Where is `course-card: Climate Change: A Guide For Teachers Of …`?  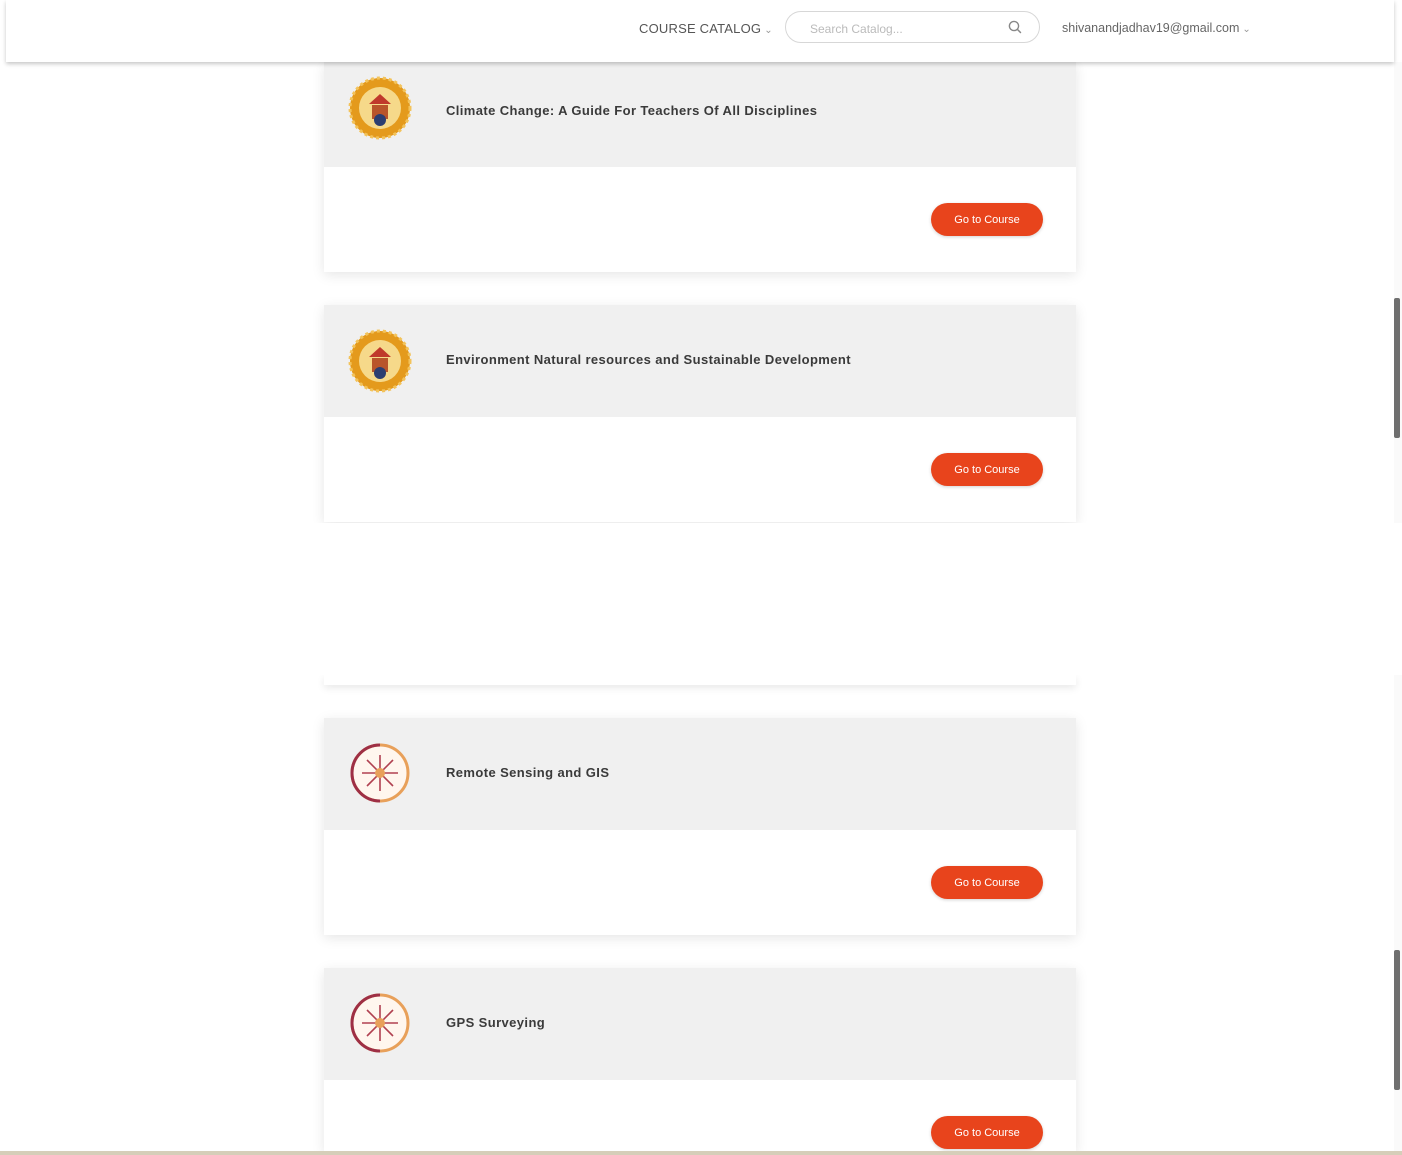
course-card: Climate Change: A Guide For Teachers Of … is located at coordinates (700, 167).